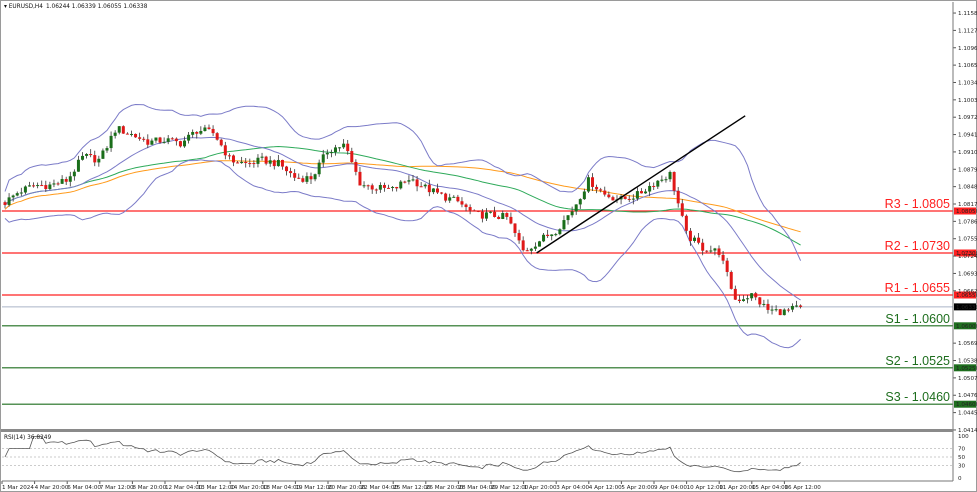 Image resolution: width=977 pixels, height=492 pixels. Describe the element at coordinates (962, 458) in the screenshot. I see `rsi-tick-label: 50` at that location.